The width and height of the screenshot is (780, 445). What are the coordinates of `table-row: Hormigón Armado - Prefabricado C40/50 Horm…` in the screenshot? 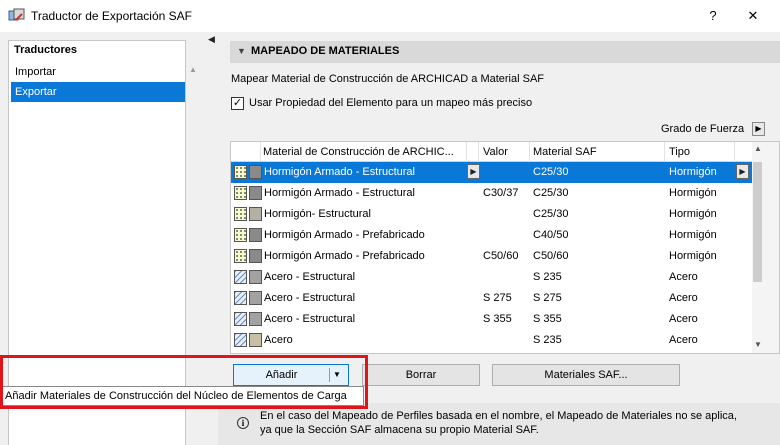 It's located at (491, 235).